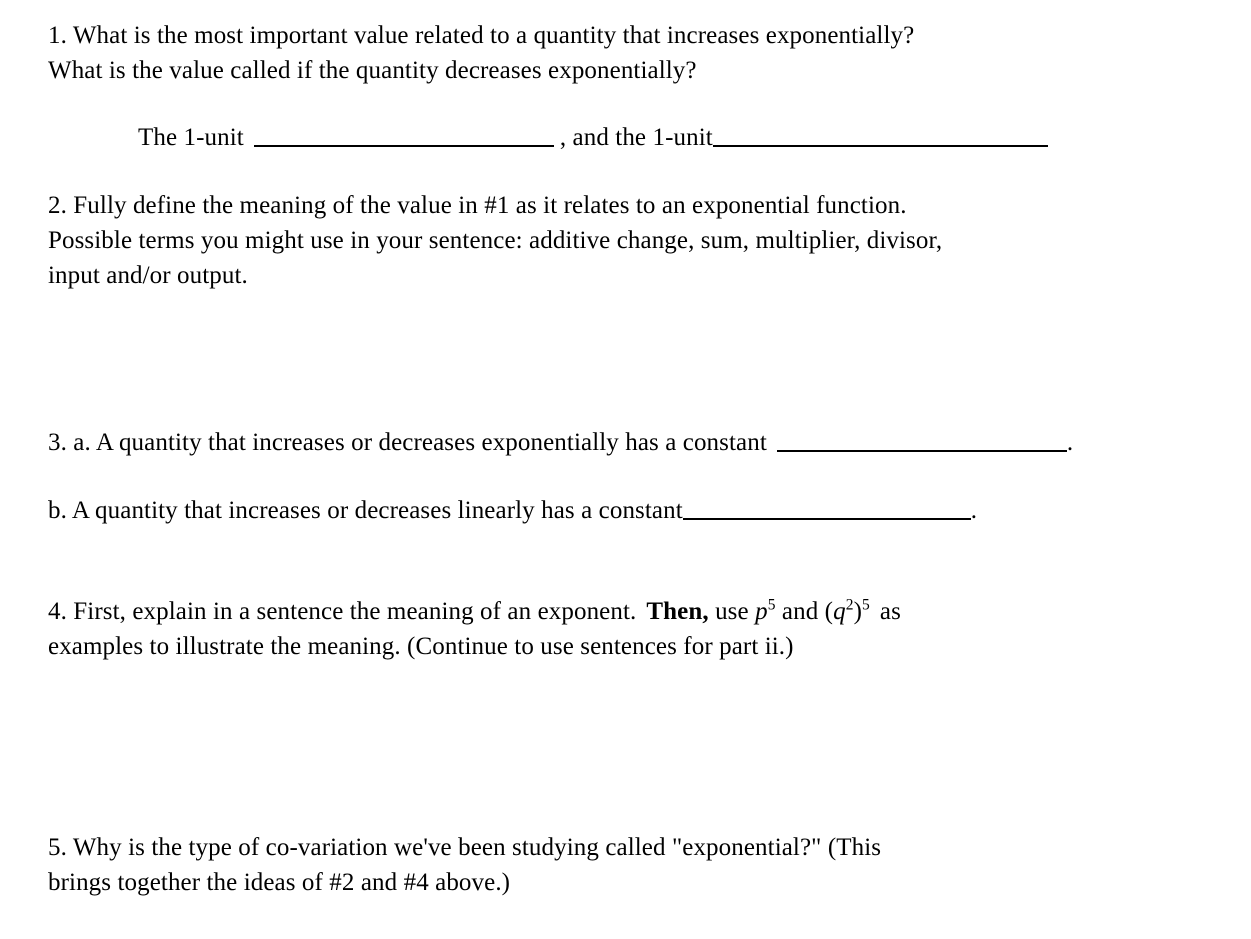  Describe the element at coordinates (858, 611) in the screenshot. I see `expression-q-close-paren: )` at that location.